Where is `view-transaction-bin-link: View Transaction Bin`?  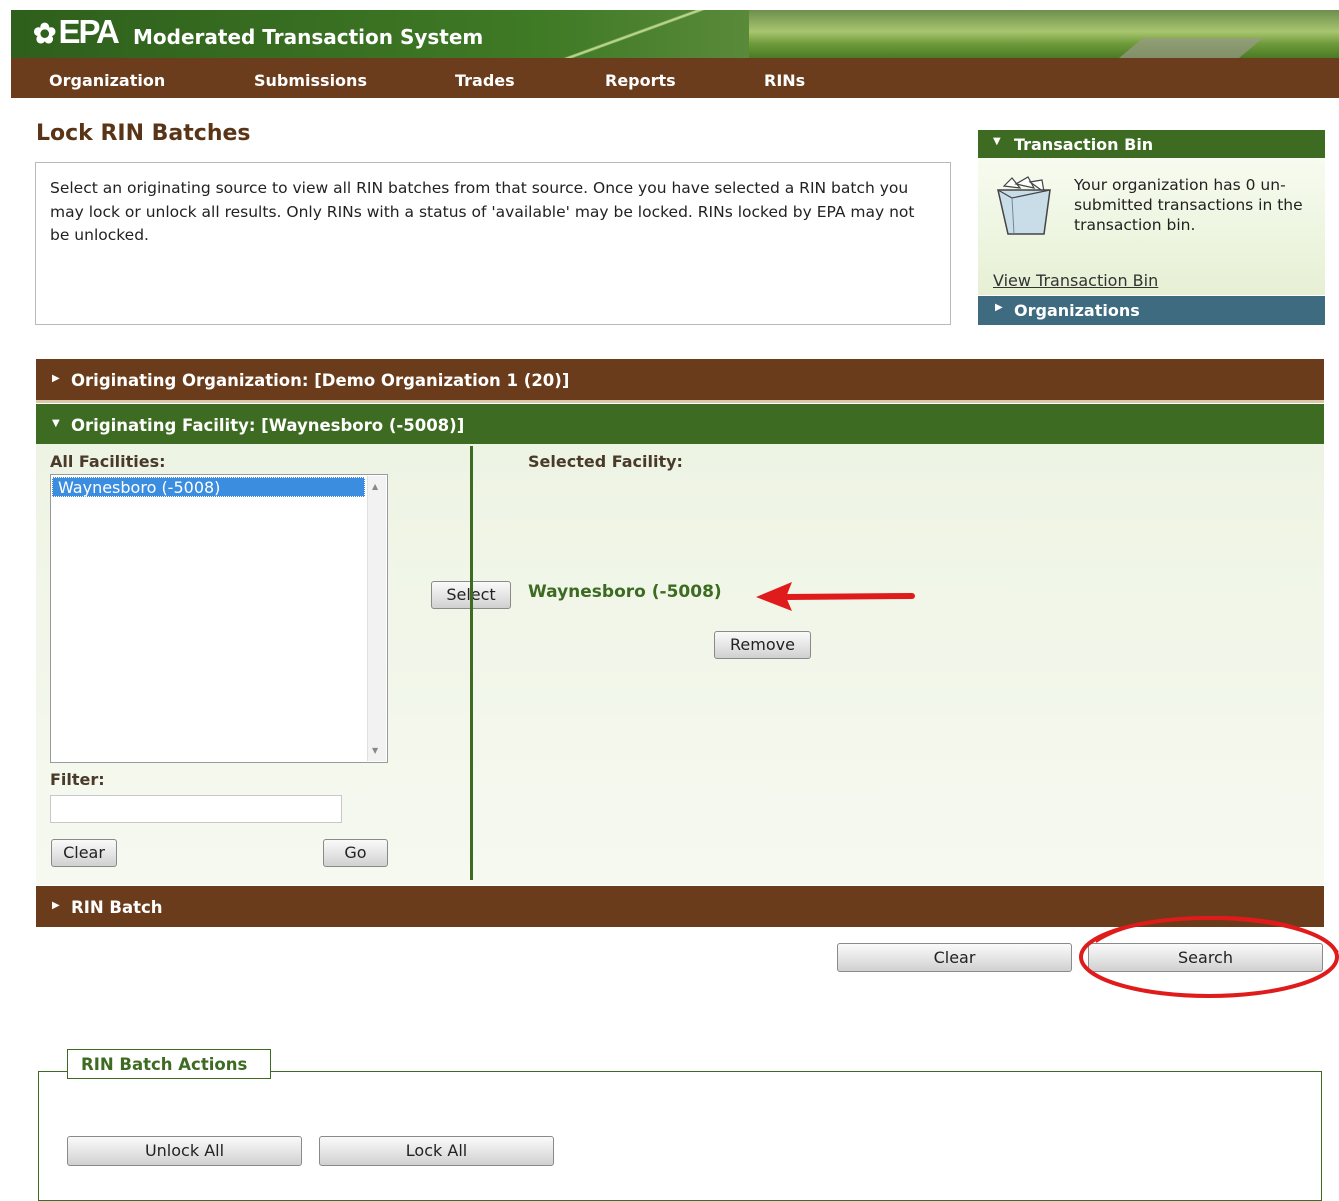
view-transaction-bin-link: View Transaction Bin is located at coordinates (1075, 280).